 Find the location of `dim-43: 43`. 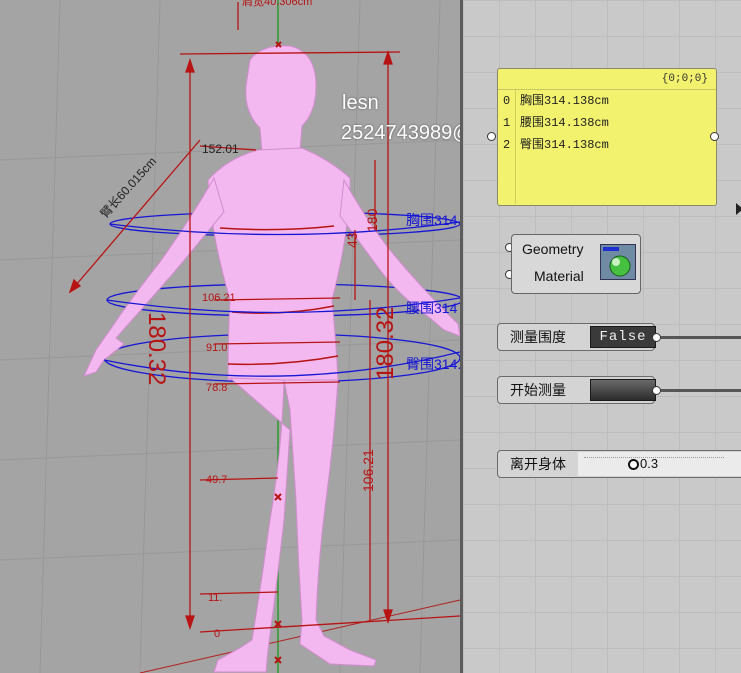

dim-43: 43 is located at coordinates (352, 240).